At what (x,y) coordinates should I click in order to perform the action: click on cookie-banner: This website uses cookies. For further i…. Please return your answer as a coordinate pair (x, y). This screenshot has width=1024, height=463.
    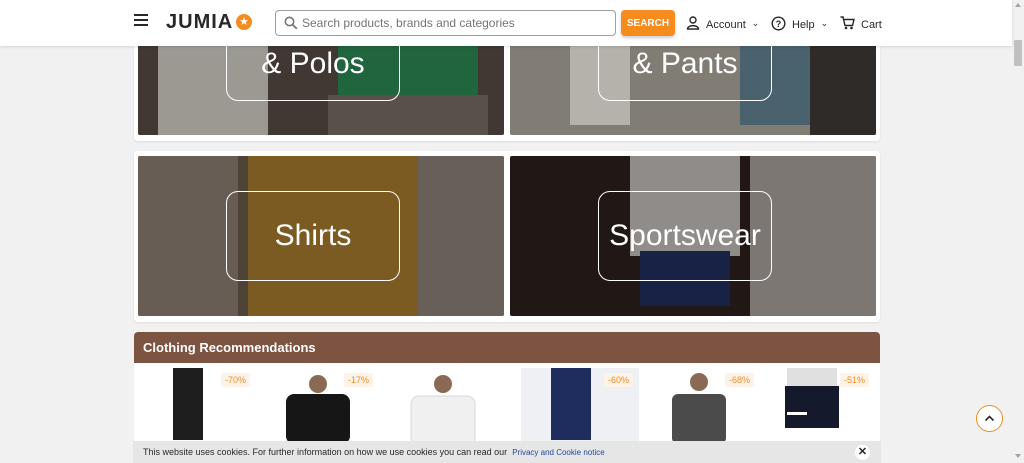
    Looking at the image, I should click on (507, 452).